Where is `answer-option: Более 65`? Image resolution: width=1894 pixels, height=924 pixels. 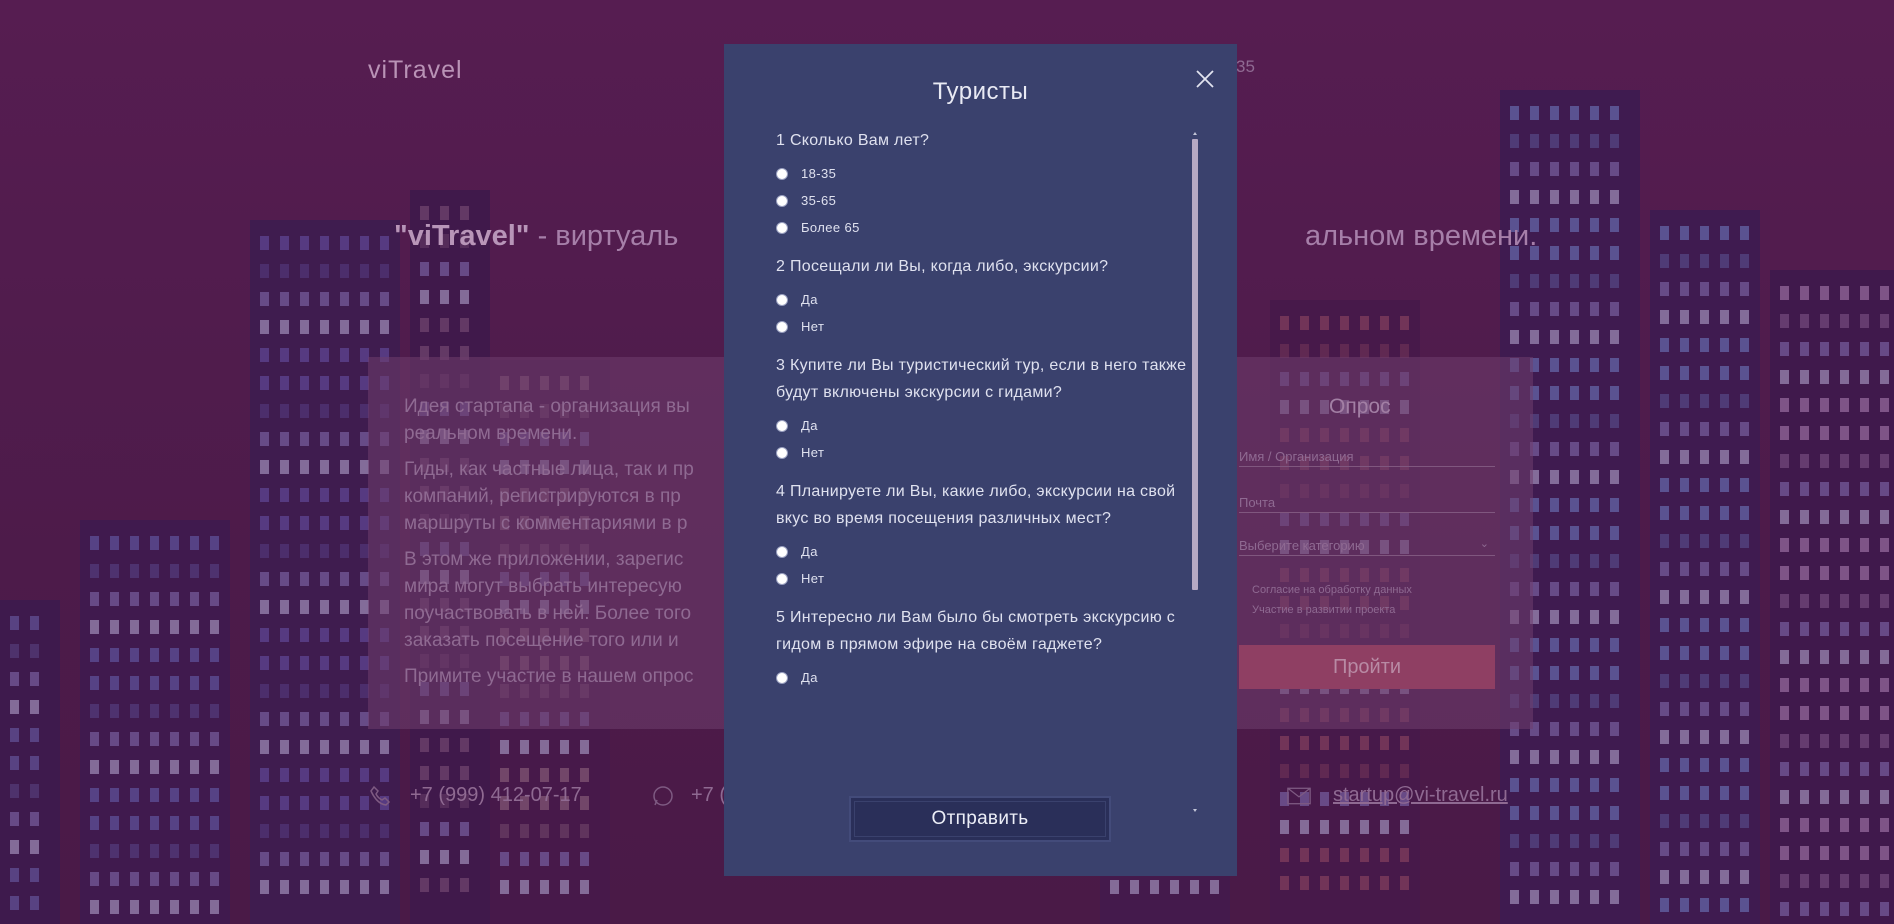 answer-option: Более 65 is located at coordinates (988, 227).